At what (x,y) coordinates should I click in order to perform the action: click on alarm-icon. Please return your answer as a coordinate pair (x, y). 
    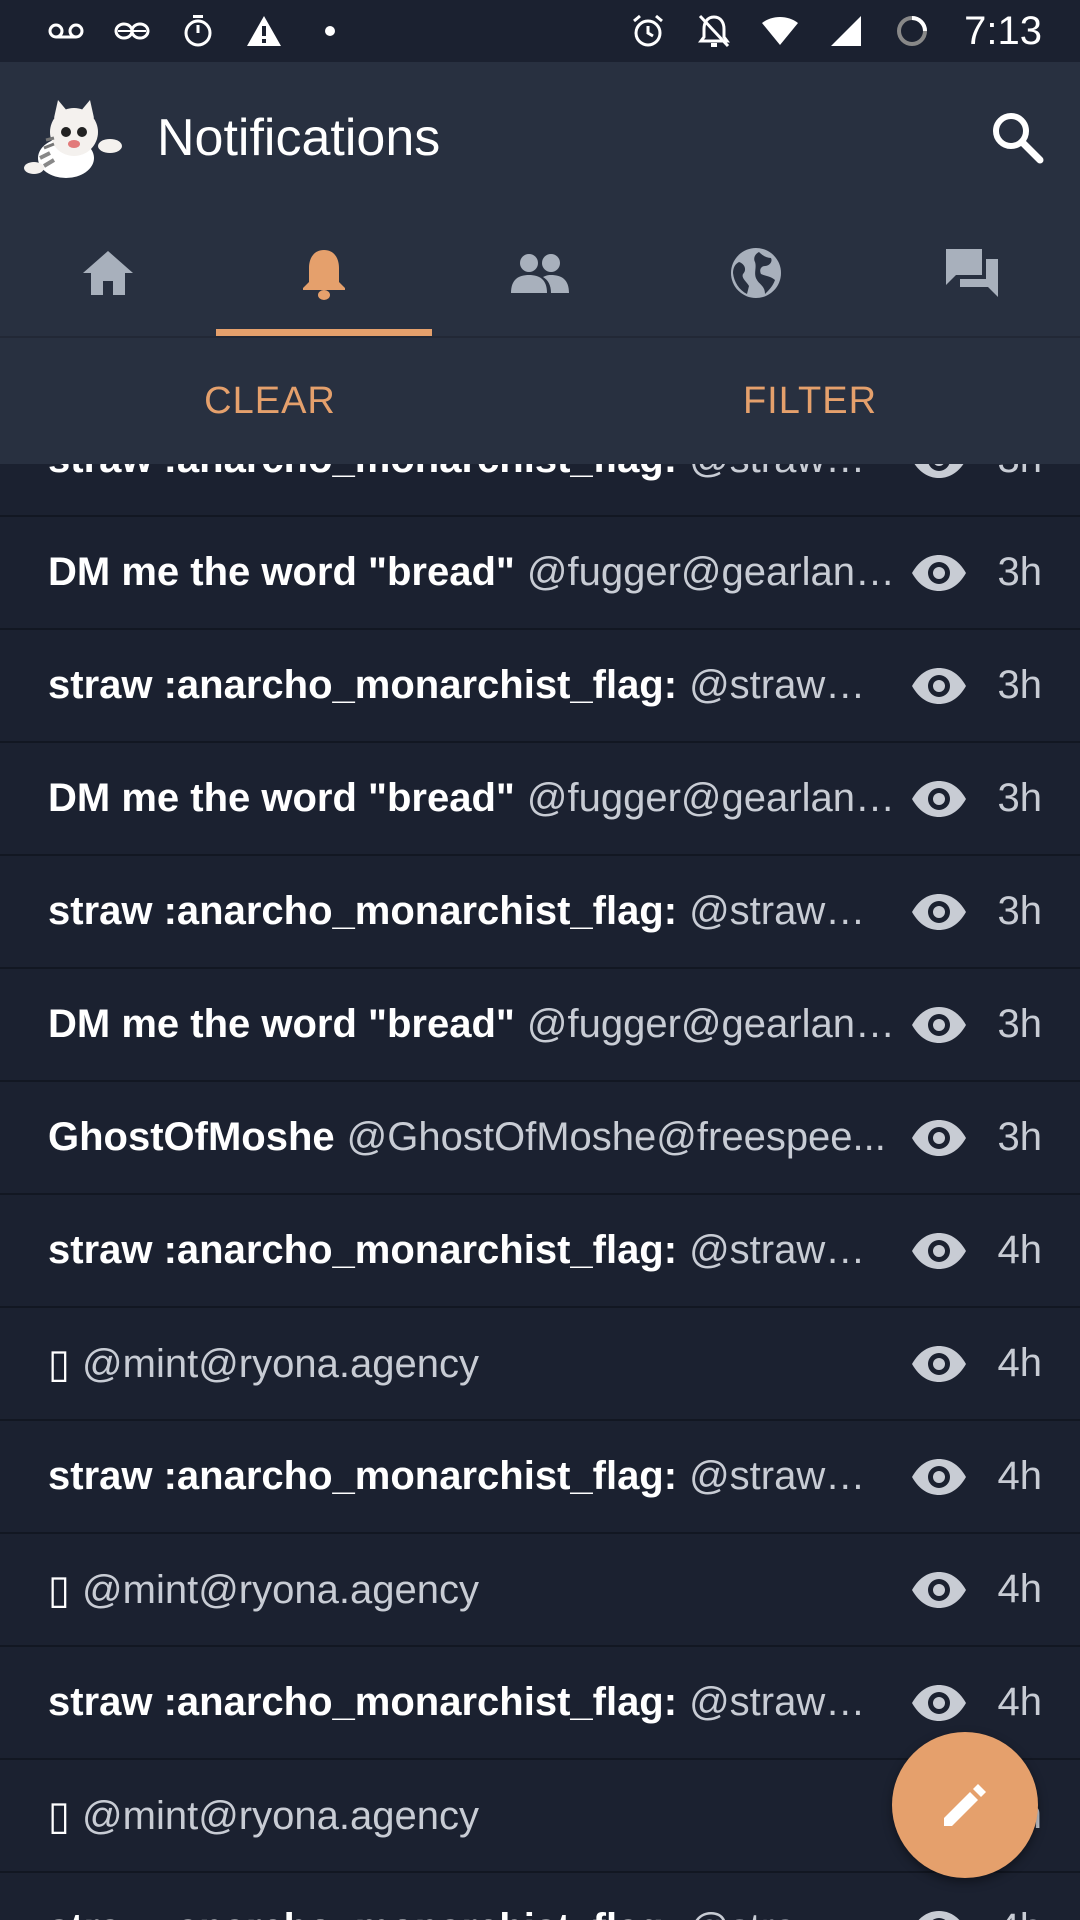
    Looking at the image, I should click on (648, 31).